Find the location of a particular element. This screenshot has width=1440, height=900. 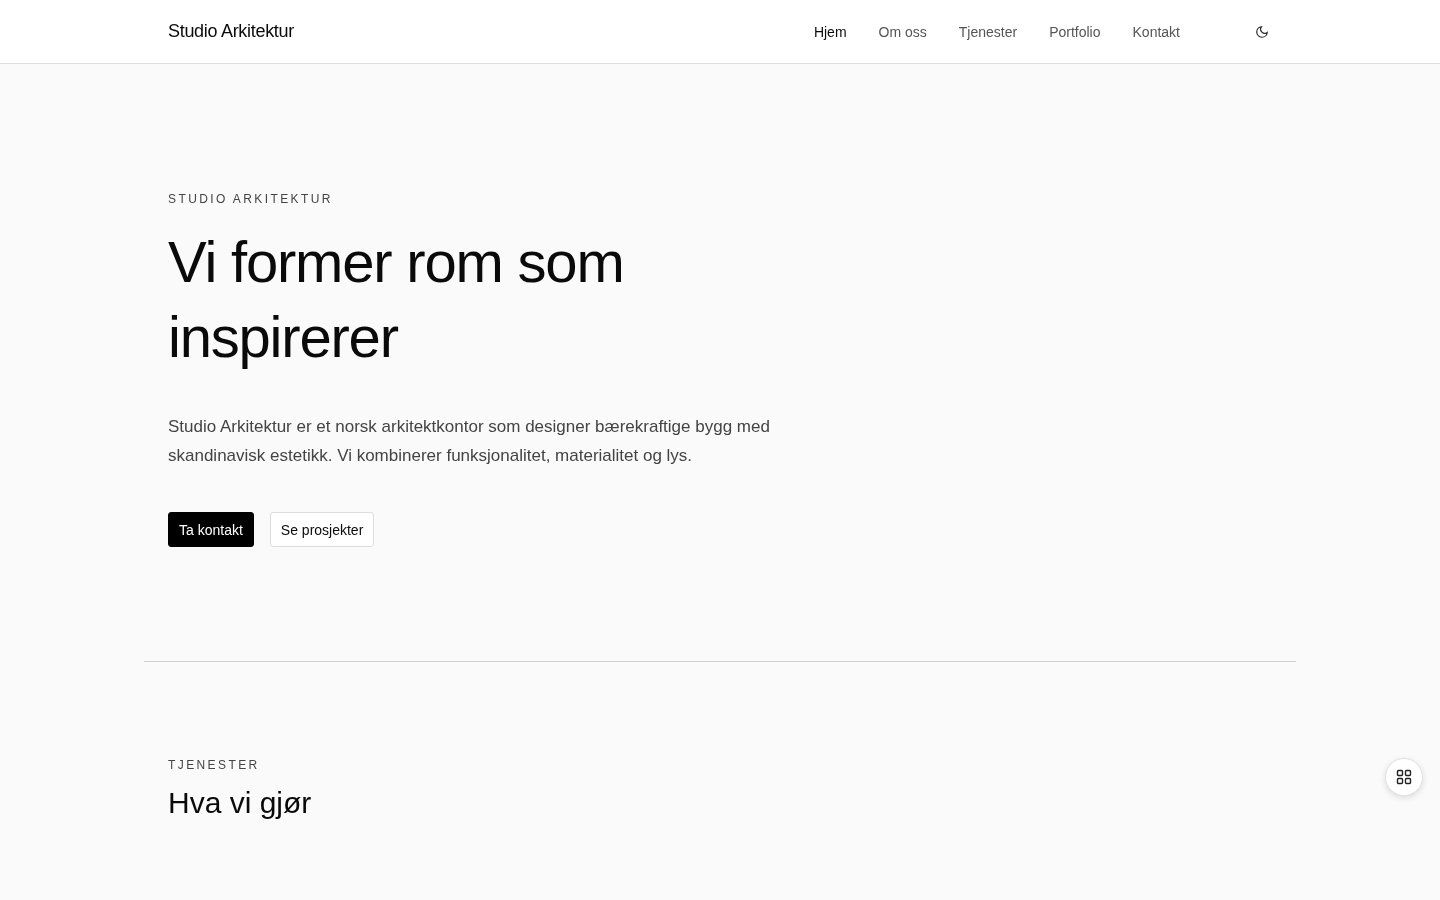

nav-link: Tjenester is located at coordinates (988, 31).